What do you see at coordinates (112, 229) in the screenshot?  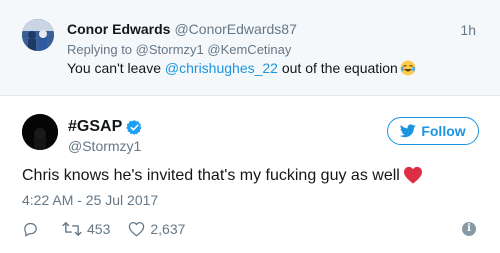 I see `tweet-actions: 453 2,637` at bounding box center [112, 229].